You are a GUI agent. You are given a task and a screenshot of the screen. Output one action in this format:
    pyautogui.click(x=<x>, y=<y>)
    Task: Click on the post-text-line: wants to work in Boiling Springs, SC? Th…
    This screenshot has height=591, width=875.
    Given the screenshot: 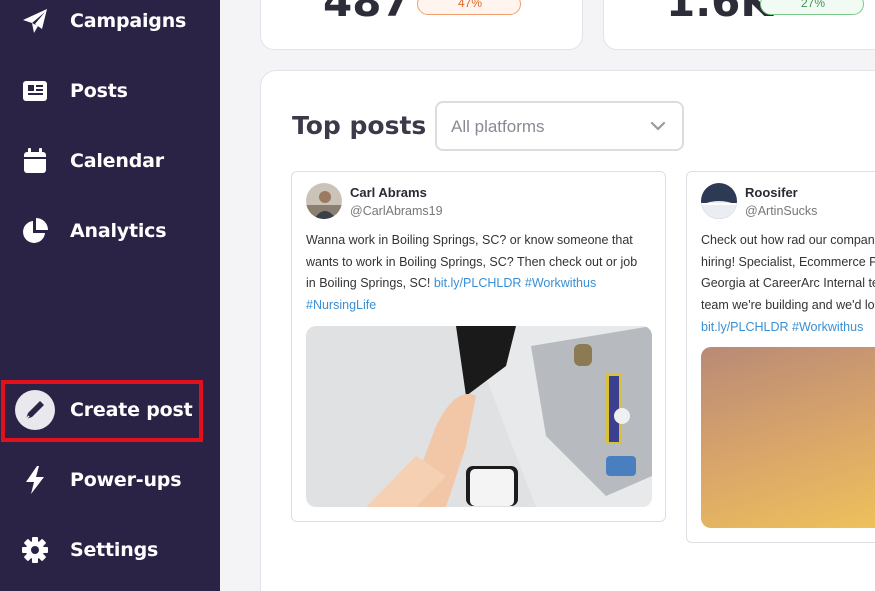 What is the action you would take?
    pyautogui.click(x=472, y=261)
    